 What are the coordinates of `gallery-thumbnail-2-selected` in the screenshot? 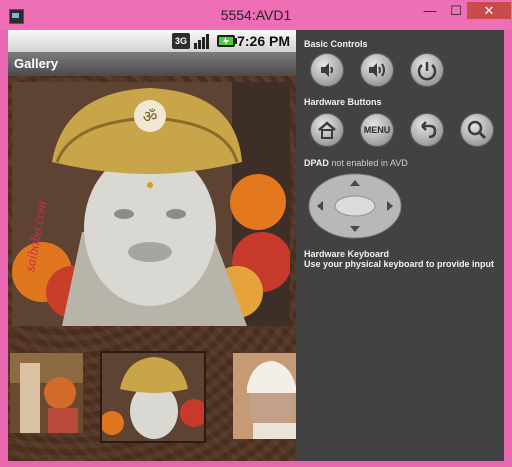 It's located at (153, 397).